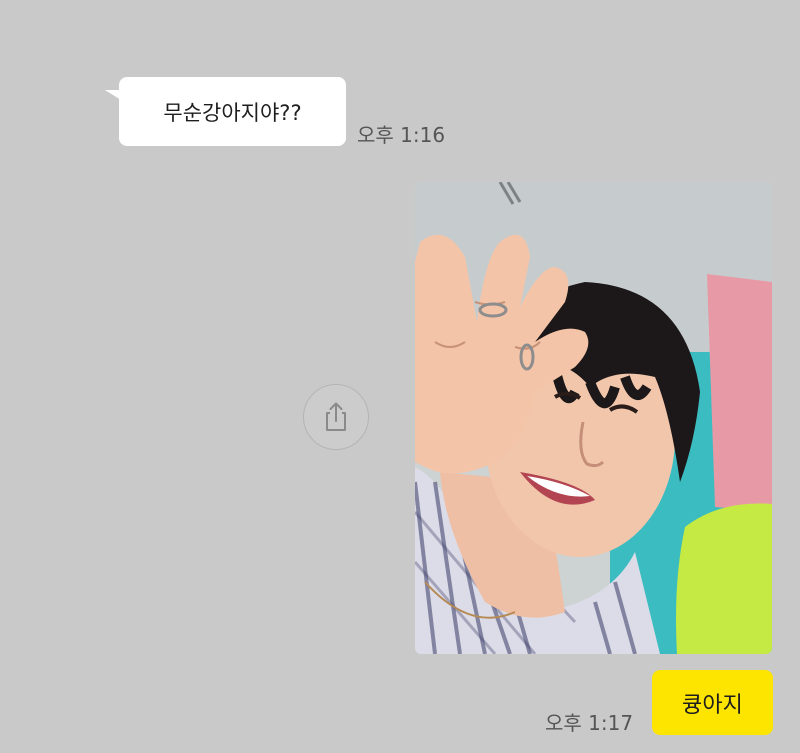  I want to click on share-icon, so click(336, 416).